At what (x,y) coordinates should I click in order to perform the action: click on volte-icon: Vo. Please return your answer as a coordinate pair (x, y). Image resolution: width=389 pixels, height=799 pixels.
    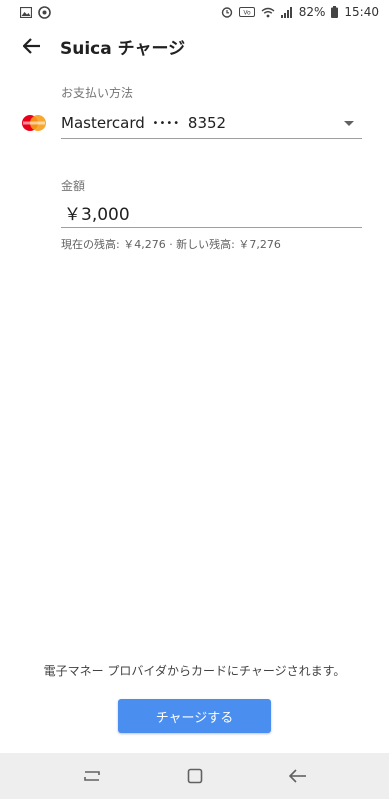
    Looking at the image, I should click on (246, 12).